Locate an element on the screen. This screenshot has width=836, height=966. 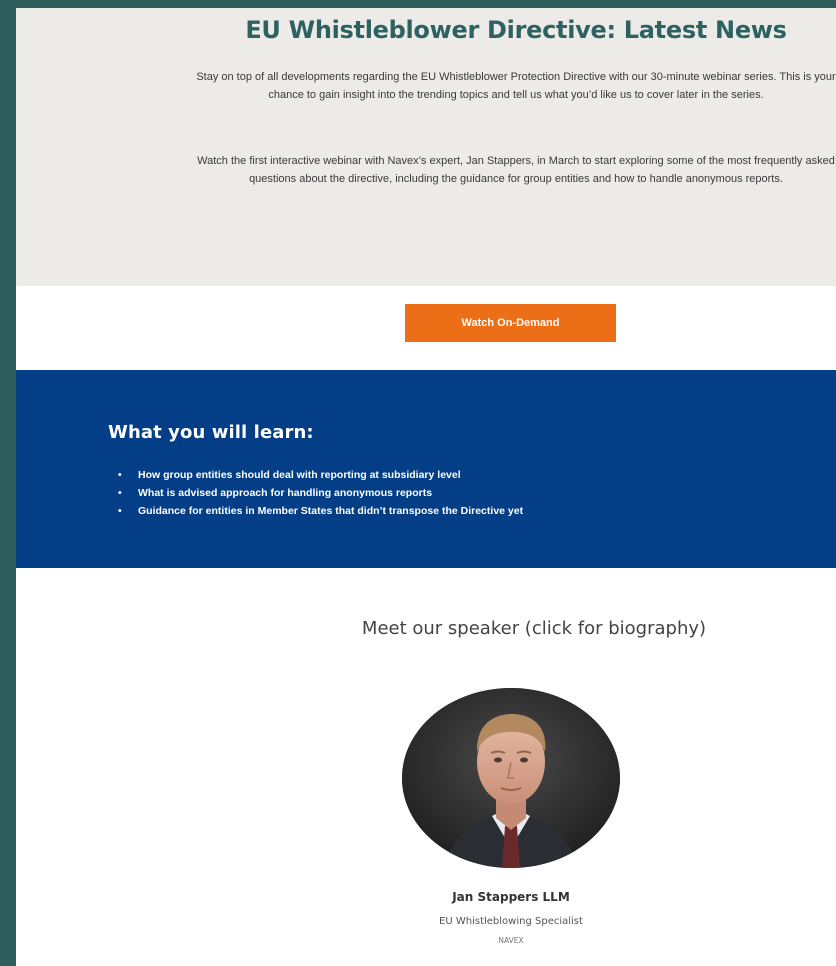
speaker-portrait-icon is located at coordinates (511, 778).